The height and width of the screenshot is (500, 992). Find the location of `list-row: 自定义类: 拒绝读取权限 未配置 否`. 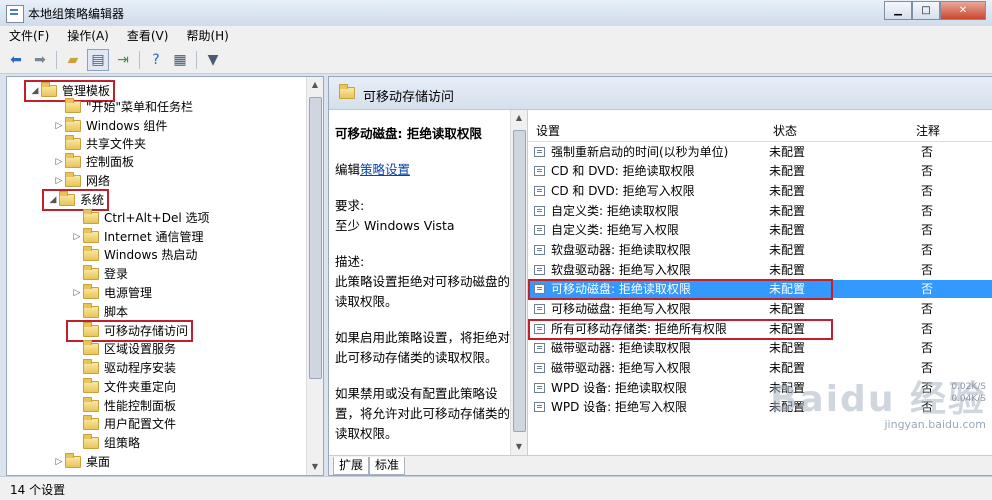

list-row: 自定义类: 拒绝读取权限 未配置 否 is located at coordinates (760, 211).